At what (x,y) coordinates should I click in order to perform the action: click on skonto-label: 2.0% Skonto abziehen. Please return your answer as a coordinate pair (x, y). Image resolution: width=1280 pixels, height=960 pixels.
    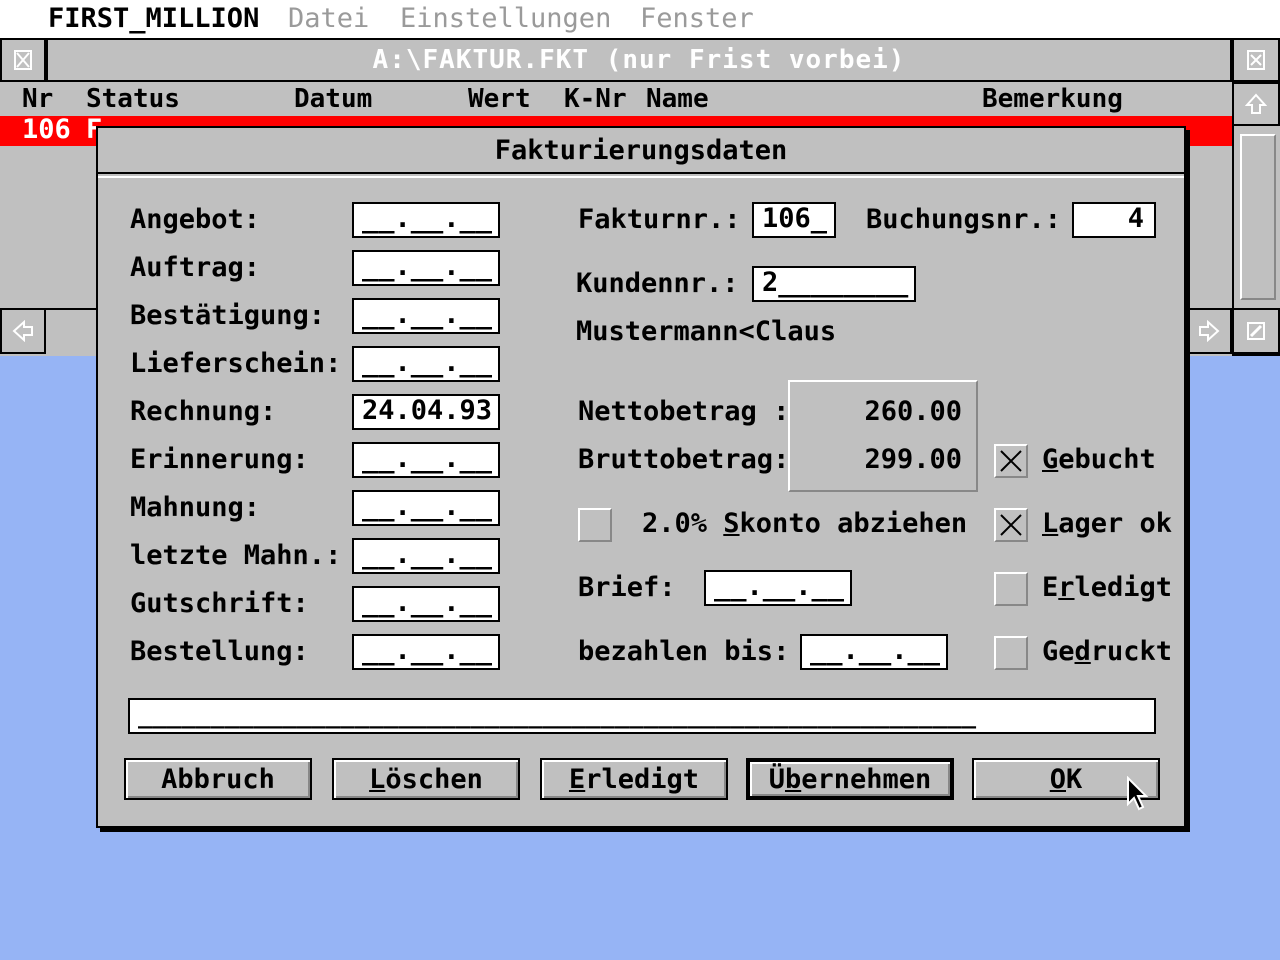
    Looking at the image, I should click on (804, 523).